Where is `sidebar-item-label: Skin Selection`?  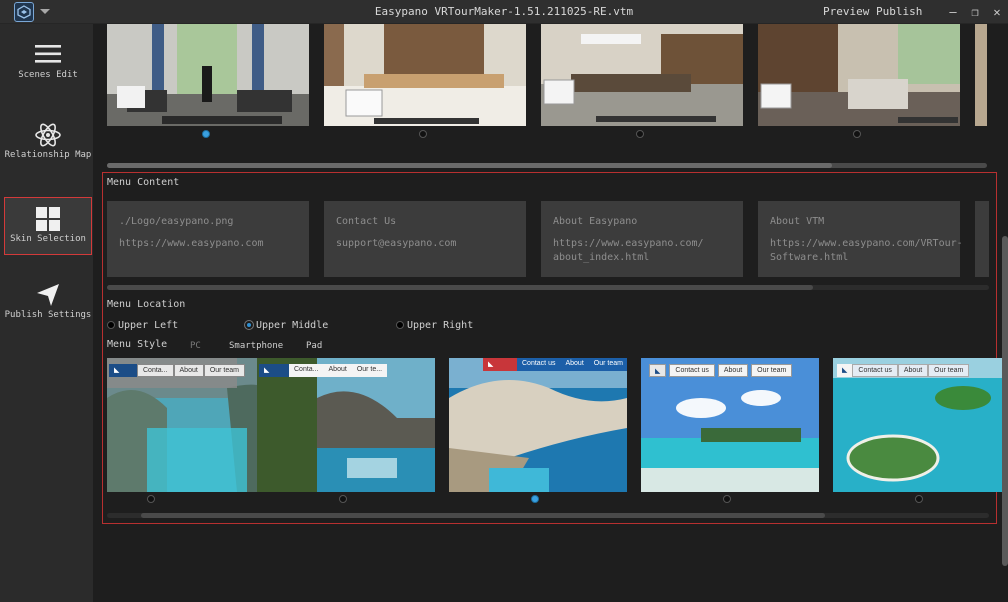 sidebar-item-label: Skin Selection is located at coordinates (48, 239).